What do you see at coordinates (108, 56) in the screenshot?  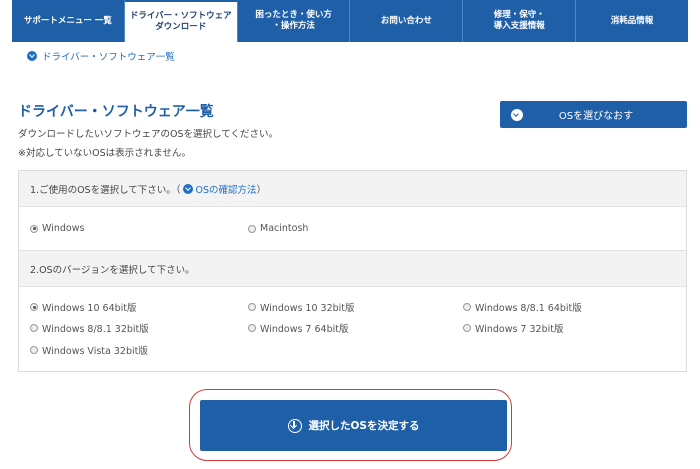 I see `breadcrumb-link: ドライバー・ソフトウェア一覧` at bounding box center [108, 56].